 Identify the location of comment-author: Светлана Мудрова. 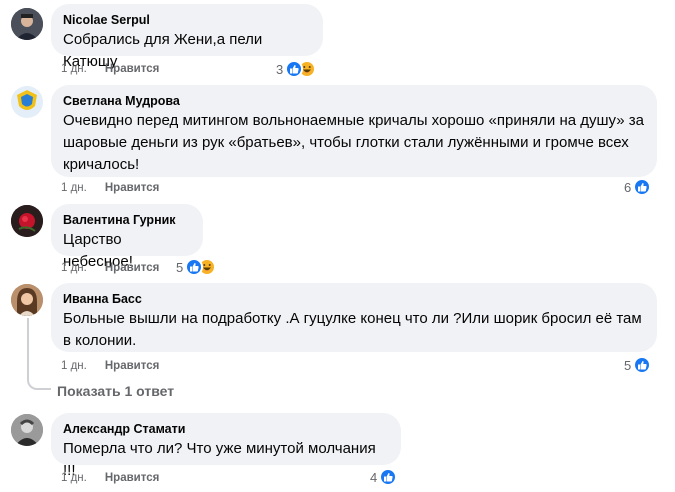
(354, 101).